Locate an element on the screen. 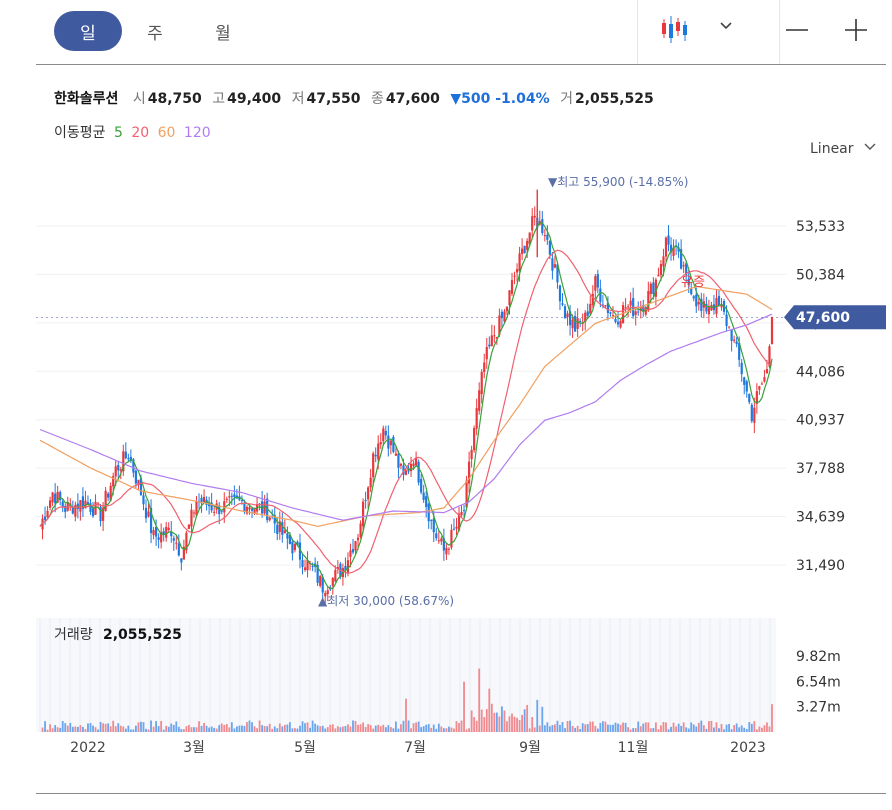 This screenshot has height=810, width=892. volume-title: 거래량 is located at coordinates (73, 635).